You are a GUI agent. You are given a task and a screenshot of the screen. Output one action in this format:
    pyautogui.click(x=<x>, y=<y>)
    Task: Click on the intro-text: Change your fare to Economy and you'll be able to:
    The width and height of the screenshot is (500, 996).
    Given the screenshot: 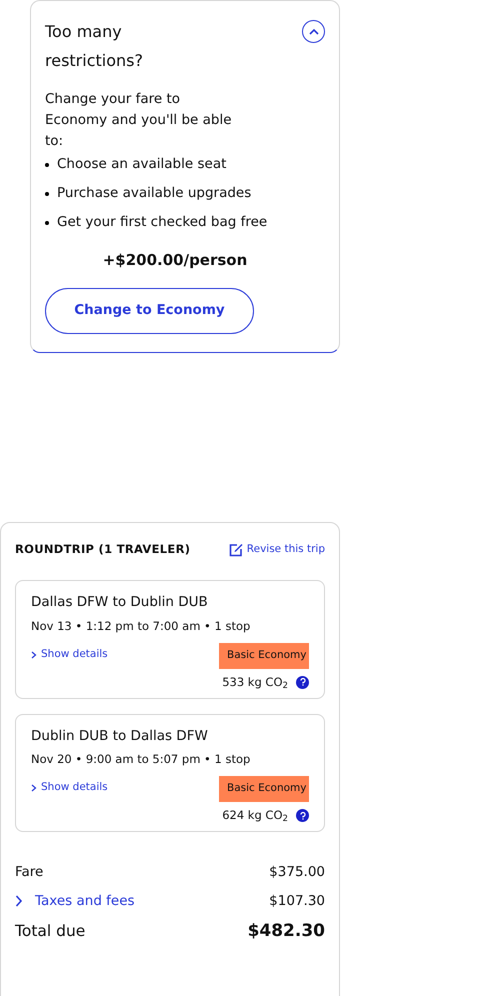 What is the action you would take?
    pyautogui.click(x=139, y=120)
    